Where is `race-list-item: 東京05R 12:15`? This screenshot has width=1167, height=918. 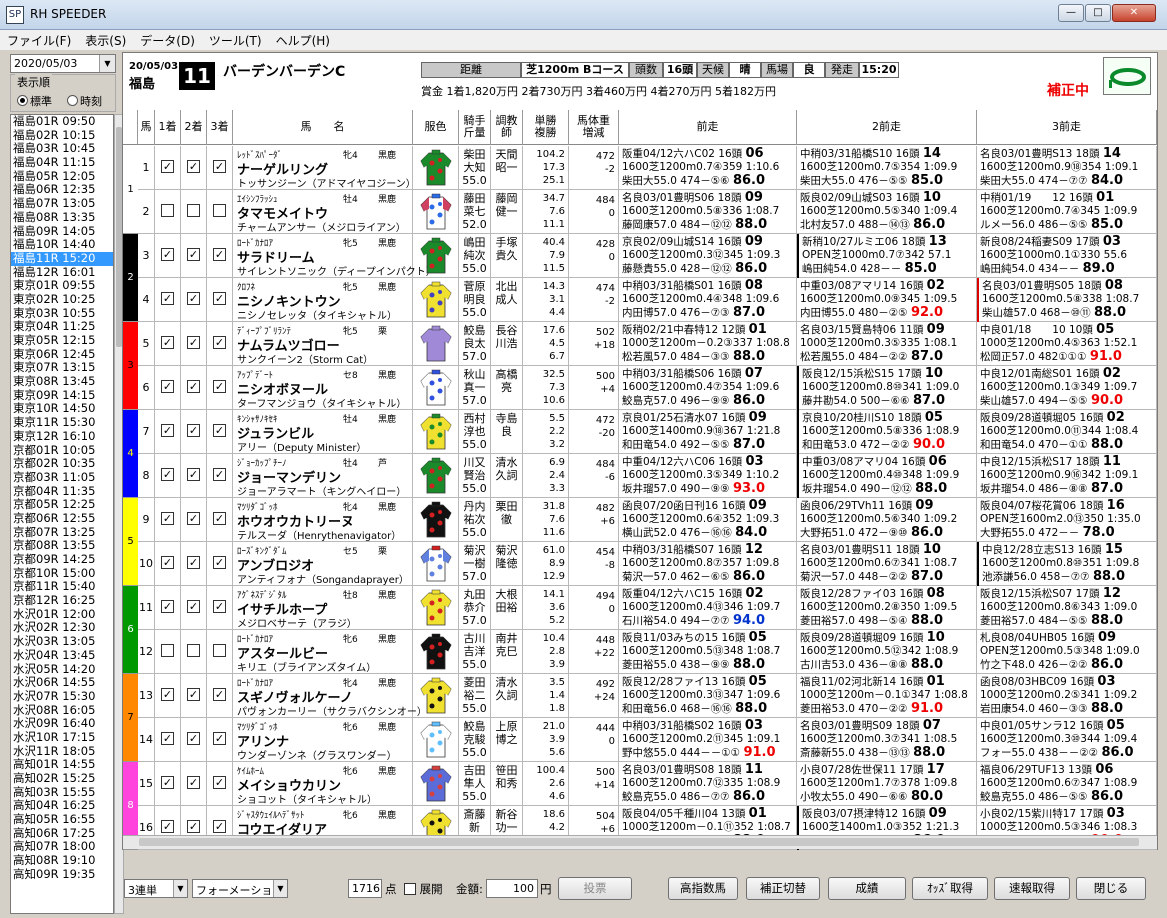
race-list-item: 東京05R 12:15 is located at coordinates (62, 340).